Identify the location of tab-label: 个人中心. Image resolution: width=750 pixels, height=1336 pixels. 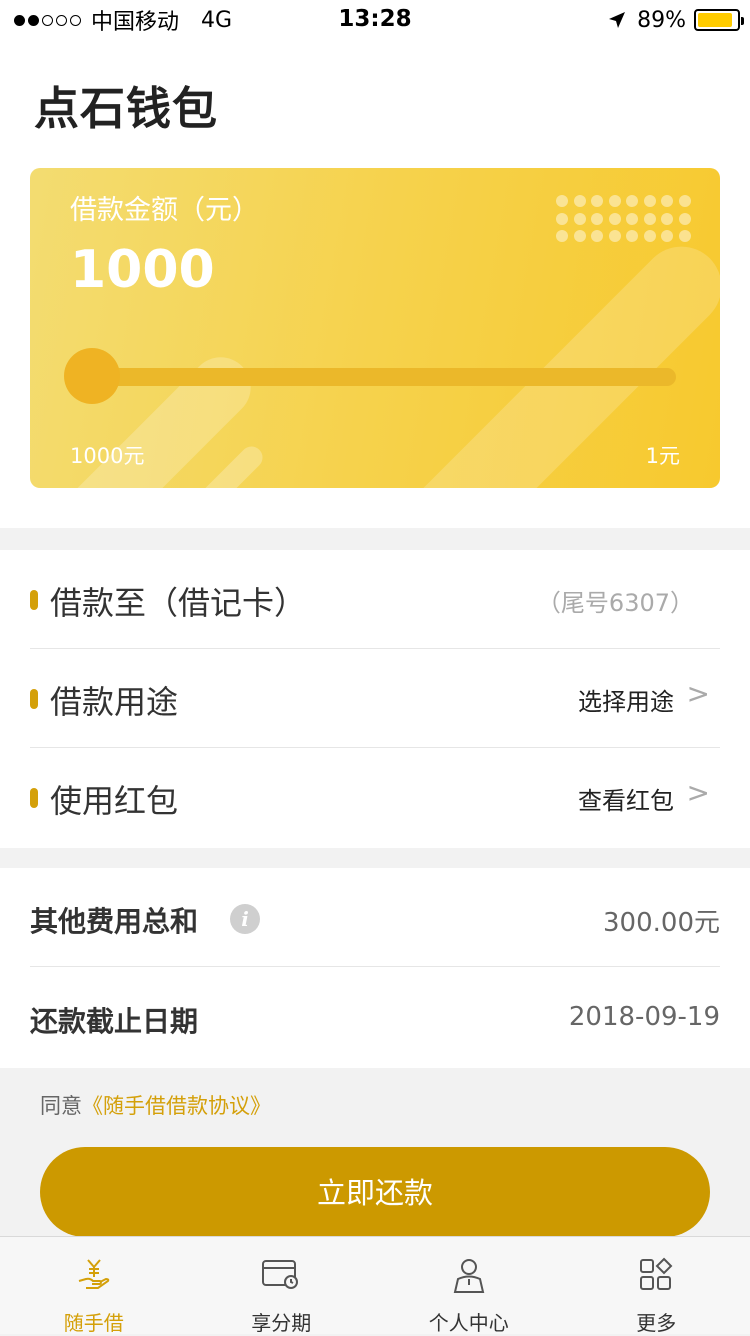
(469, 1321).